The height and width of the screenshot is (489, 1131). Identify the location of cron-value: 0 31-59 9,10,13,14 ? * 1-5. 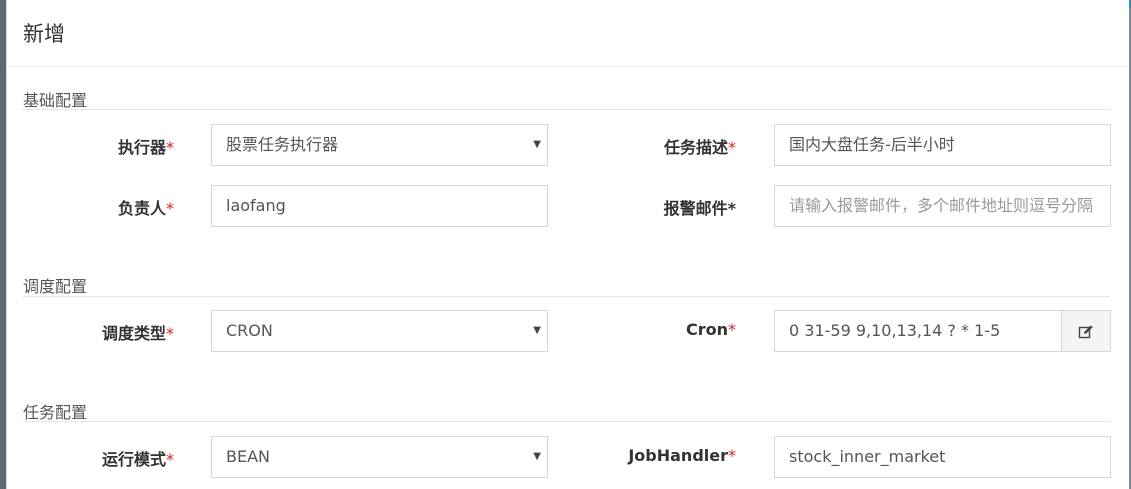
(895, 330).